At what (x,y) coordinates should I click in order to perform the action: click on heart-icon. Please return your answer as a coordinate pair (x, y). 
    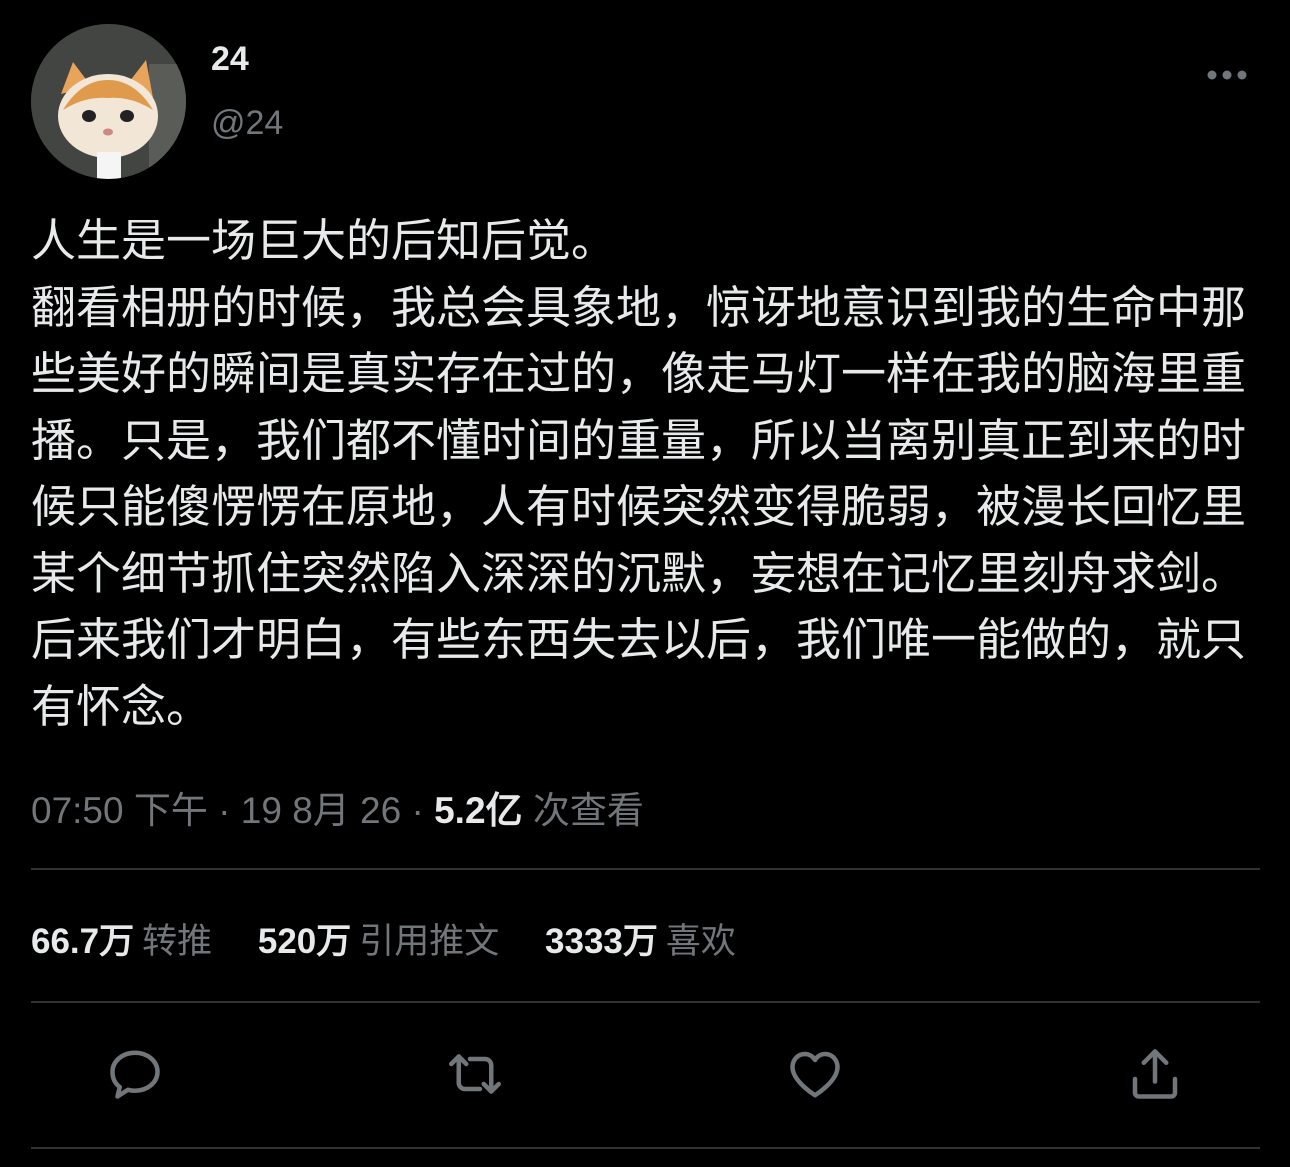
    Looking at the image, I should click on (815, 1074).